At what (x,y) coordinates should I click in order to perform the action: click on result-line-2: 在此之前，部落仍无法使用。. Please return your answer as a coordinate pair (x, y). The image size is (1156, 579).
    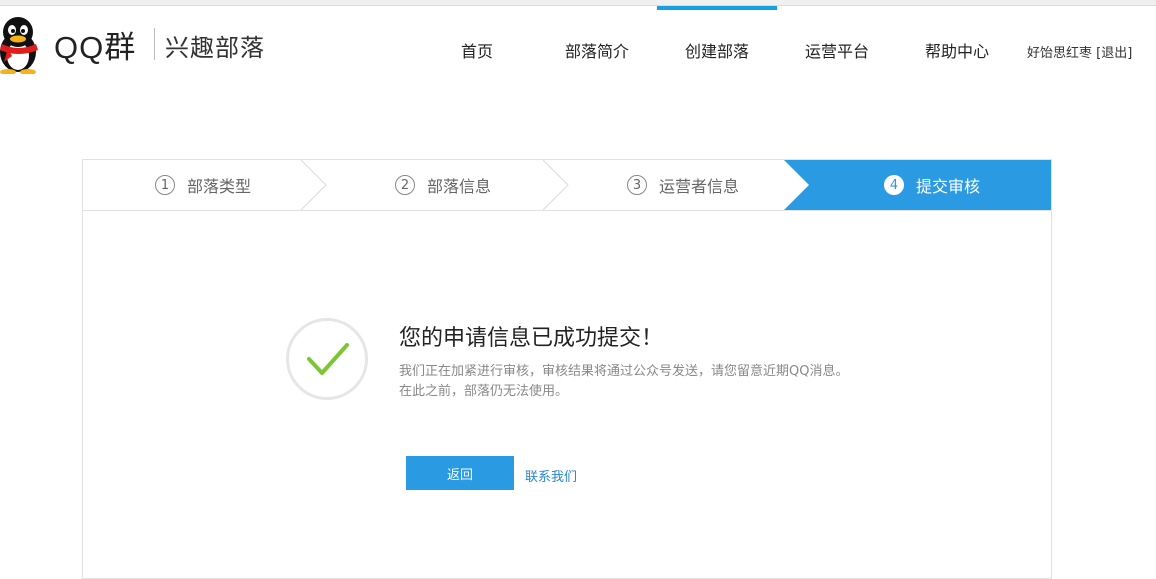
    Looking at the image, I should click on (484, 391).